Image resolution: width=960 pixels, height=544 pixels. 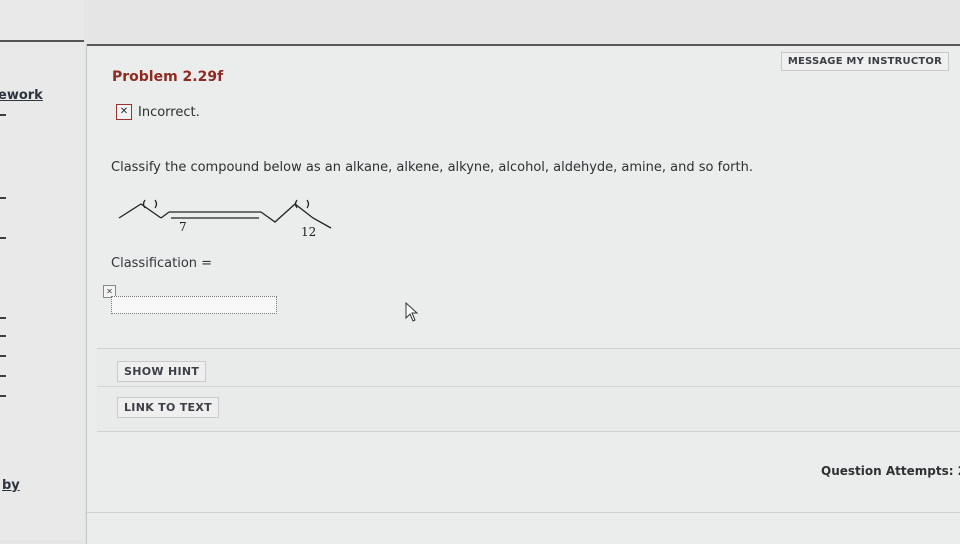 I want to click on hint-panel: SHOW HINT LINK TO TEXT, so click(x=528, y=390).